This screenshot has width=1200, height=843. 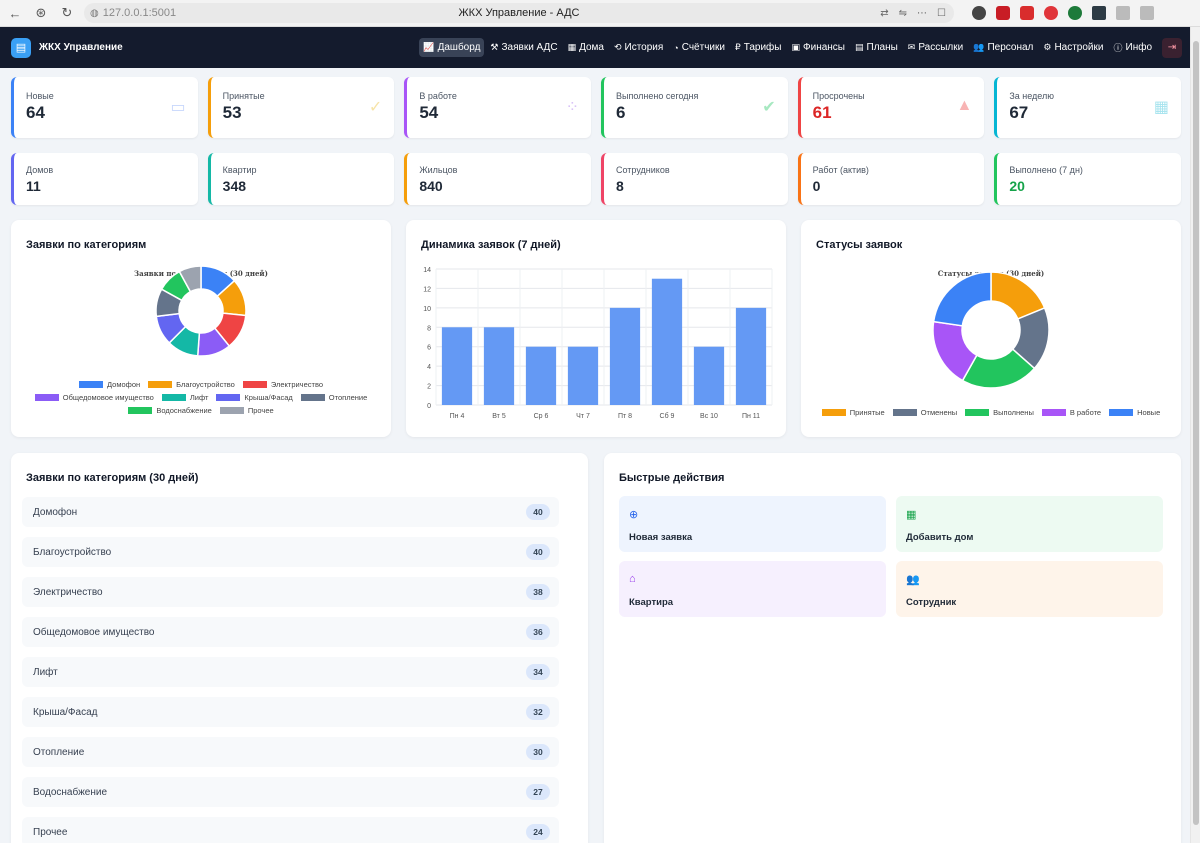 What do you see at coordinates (333, 397) in the screenshot?
I see `legend-item: Отопление` at bounding box center [333, 397].